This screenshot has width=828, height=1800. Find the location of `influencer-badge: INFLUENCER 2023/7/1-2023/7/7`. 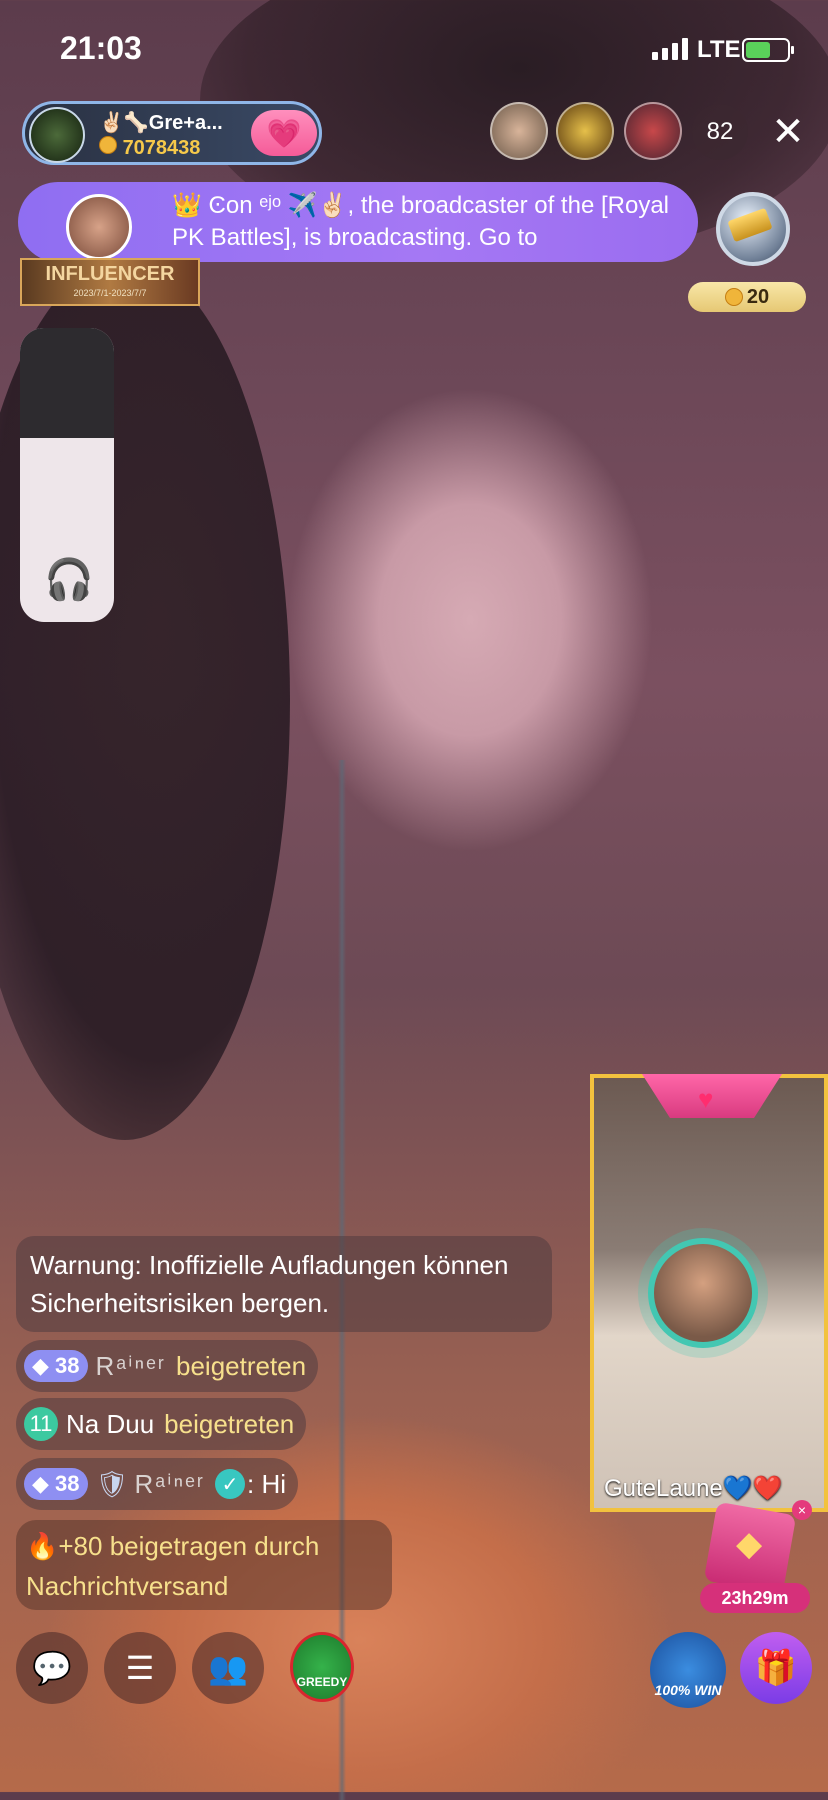

influencer-badge: INFLUENCER 2023/7/1-2023/7/7 is located at coordinates (110, 282).